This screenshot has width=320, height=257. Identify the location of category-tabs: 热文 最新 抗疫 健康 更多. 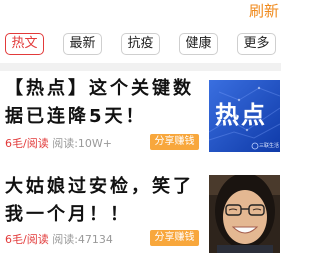
(143, 45).